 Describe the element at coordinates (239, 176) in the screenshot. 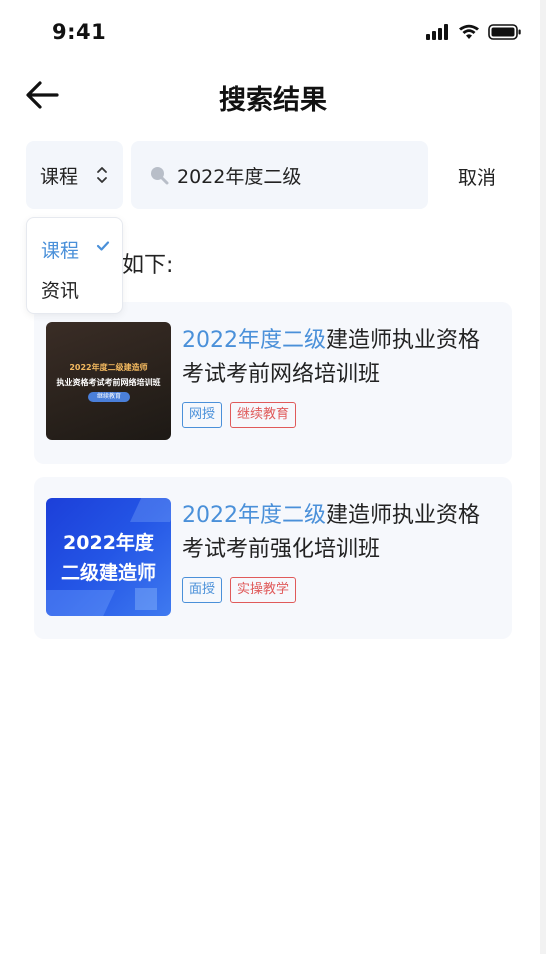

I see `search-query-text: 2022年度二级` at that location.